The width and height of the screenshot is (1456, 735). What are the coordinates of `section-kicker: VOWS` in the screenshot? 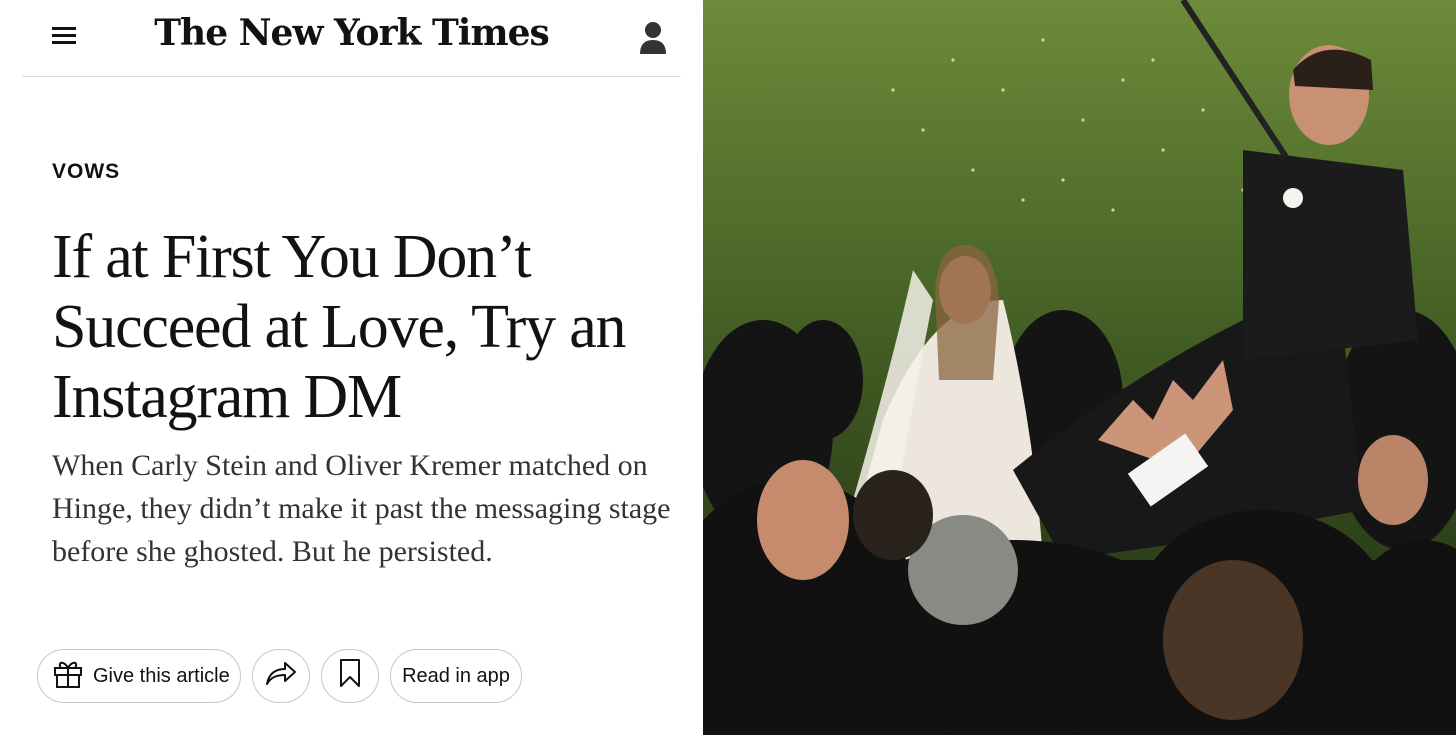 It's located at (86, 172).